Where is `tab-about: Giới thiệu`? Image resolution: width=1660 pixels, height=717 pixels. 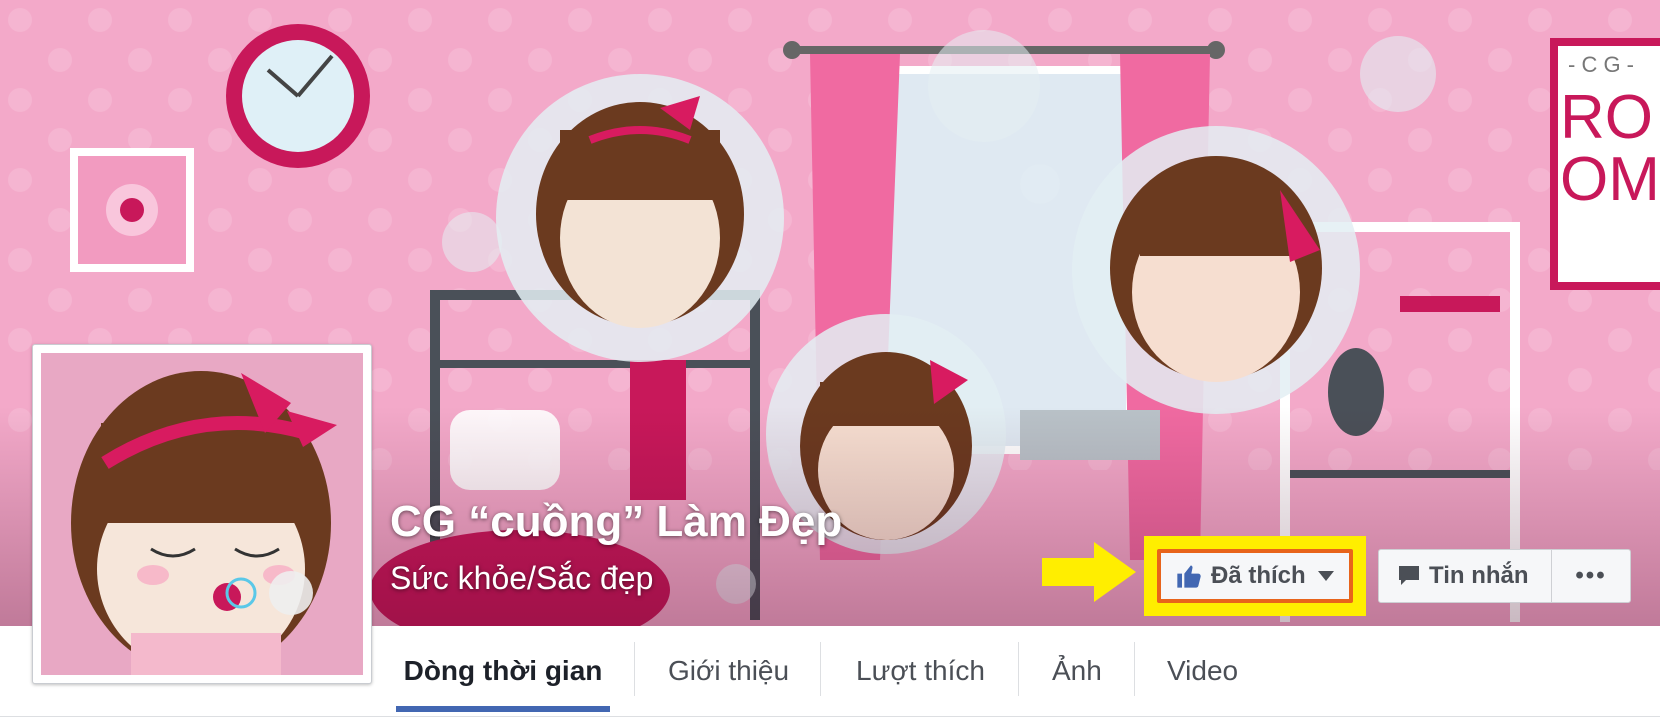
tab-about: Giới thiệu is located at coordinates (728, 671).